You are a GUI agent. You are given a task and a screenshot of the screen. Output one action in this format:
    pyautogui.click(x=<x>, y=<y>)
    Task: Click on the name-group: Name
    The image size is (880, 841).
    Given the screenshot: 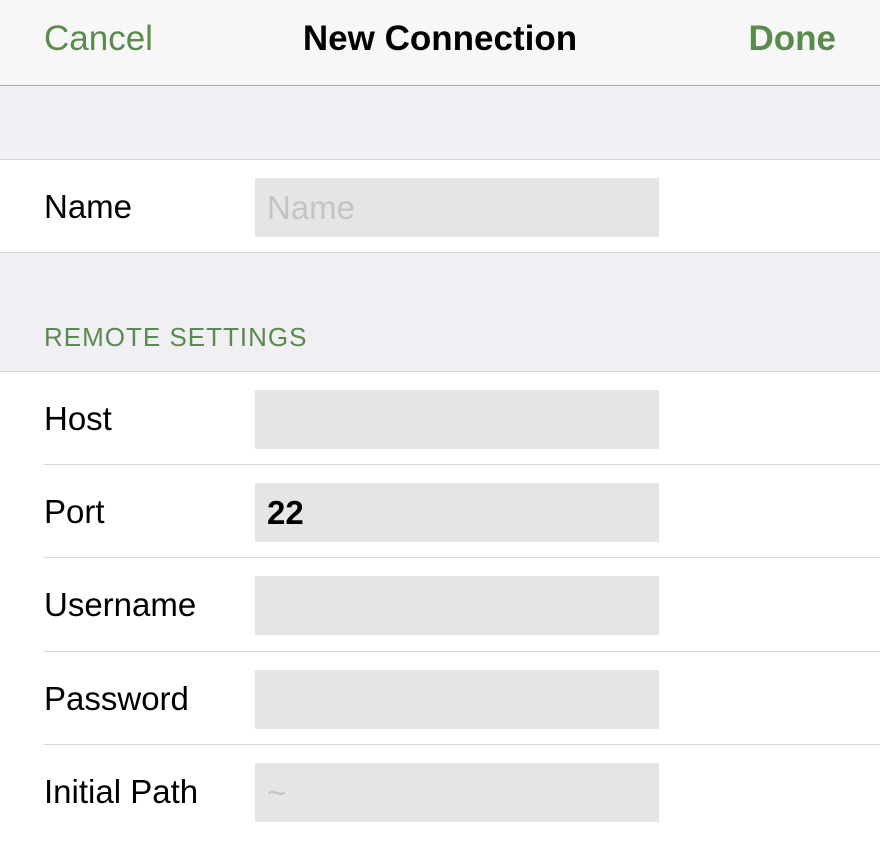 What is the action you would take?
    pyautogui.click(x=440, y=206)
    